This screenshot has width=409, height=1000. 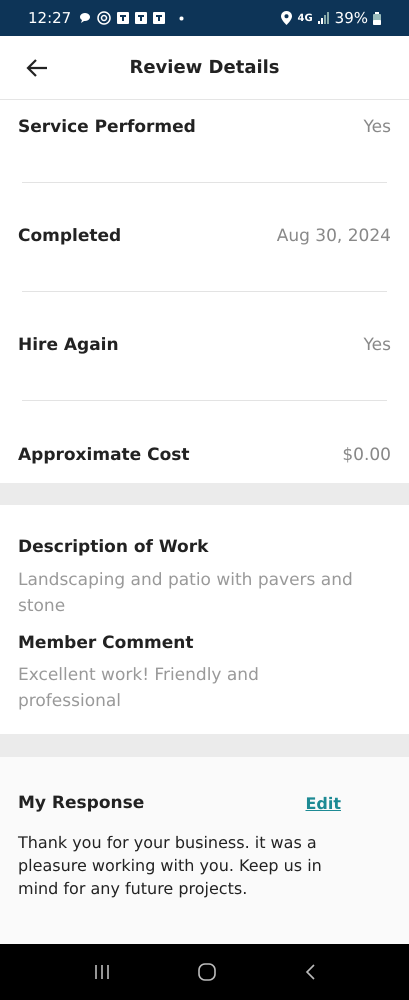 What do you see at coordinates (309, 972) in the screenshot?
I see `back-icon` at bounding box center [309, 972].